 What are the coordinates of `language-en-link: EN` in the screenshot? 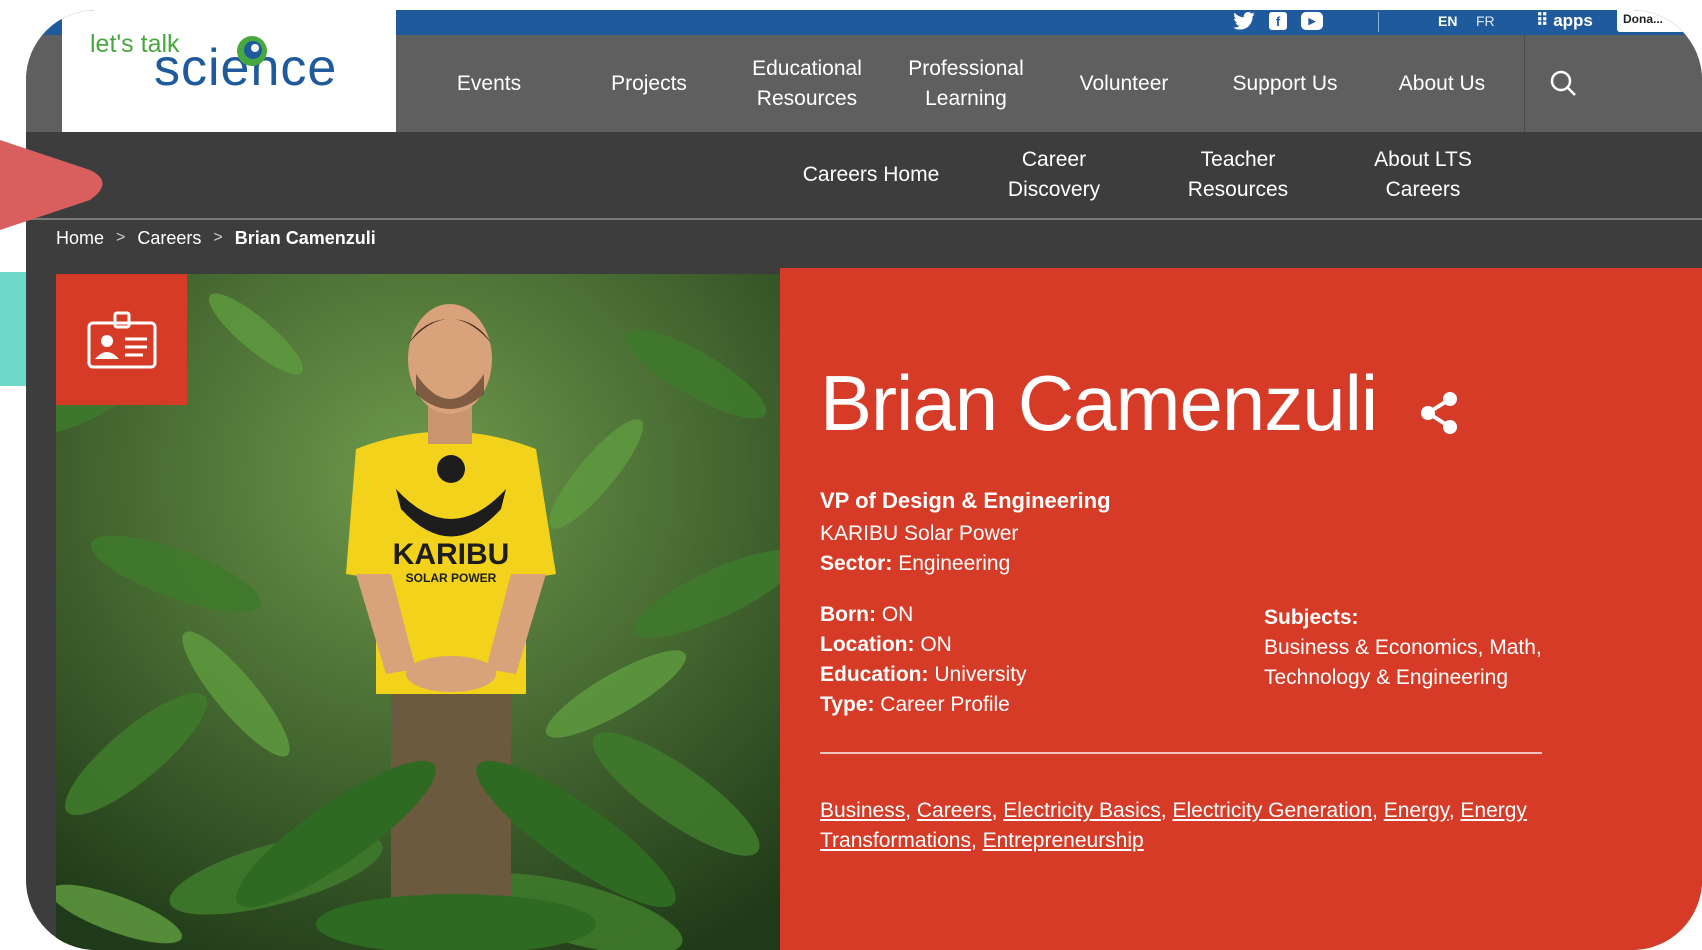 It's located at (1447, 21).